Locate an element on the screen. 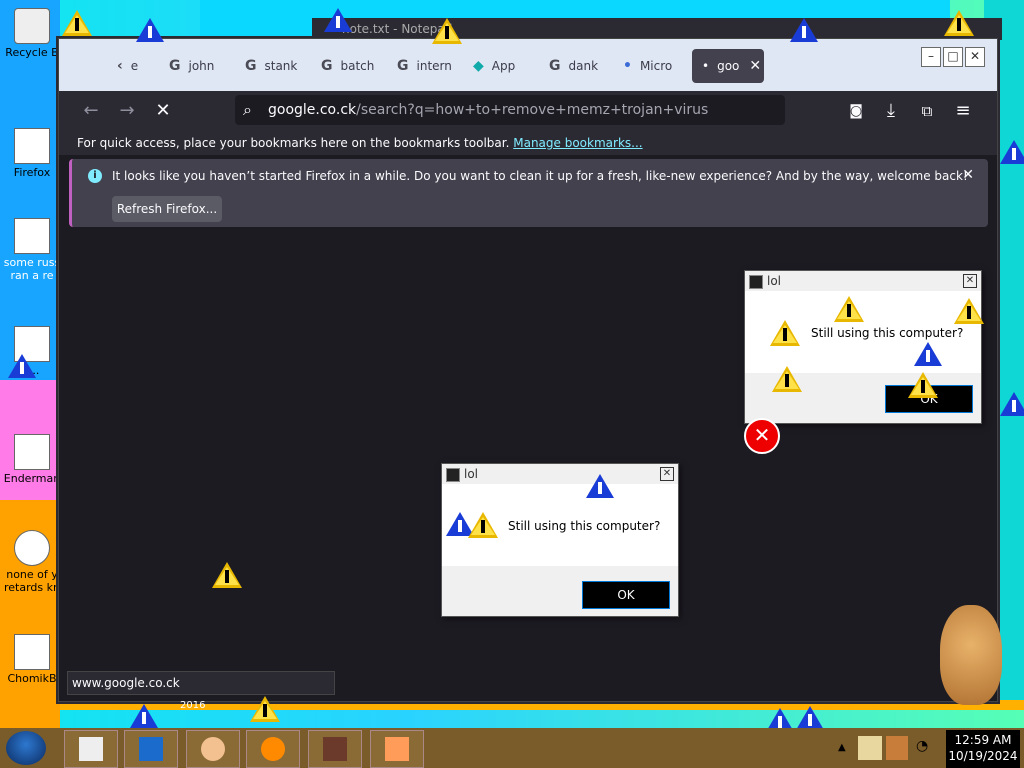  desktop-icon-enderman: Enderman is located at coordinates (32, 459).